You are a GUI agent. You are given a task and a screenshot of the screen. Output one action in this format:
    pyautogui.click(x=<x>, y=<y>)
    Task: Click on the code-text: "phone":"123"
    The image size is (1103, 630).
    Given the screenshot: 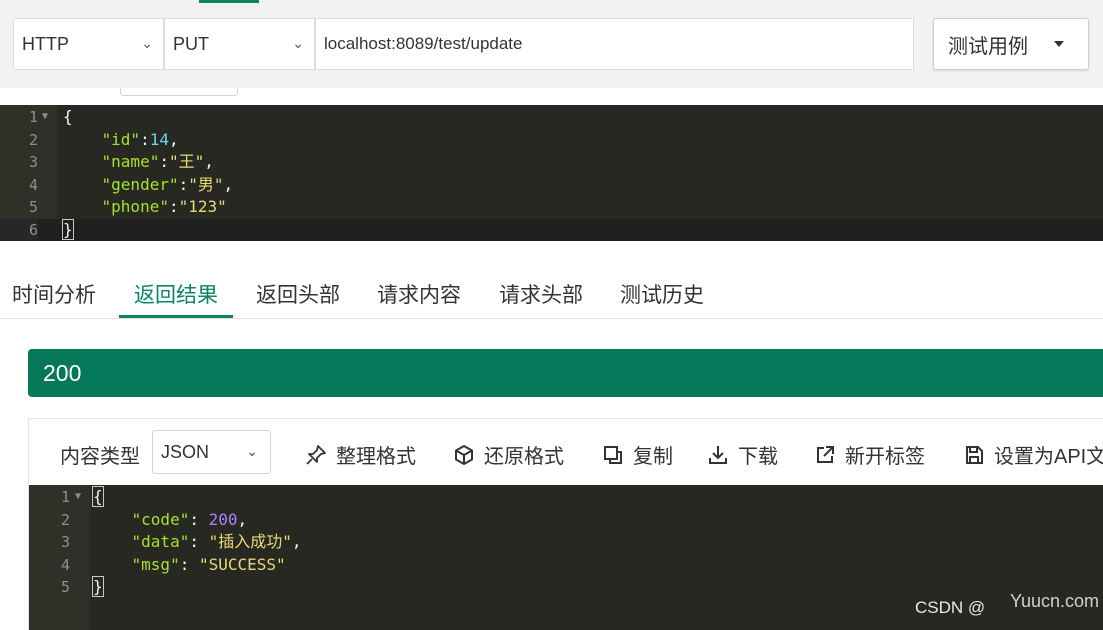 What is the action you would take?
    pyautogui.click(x=145, y=207)
    